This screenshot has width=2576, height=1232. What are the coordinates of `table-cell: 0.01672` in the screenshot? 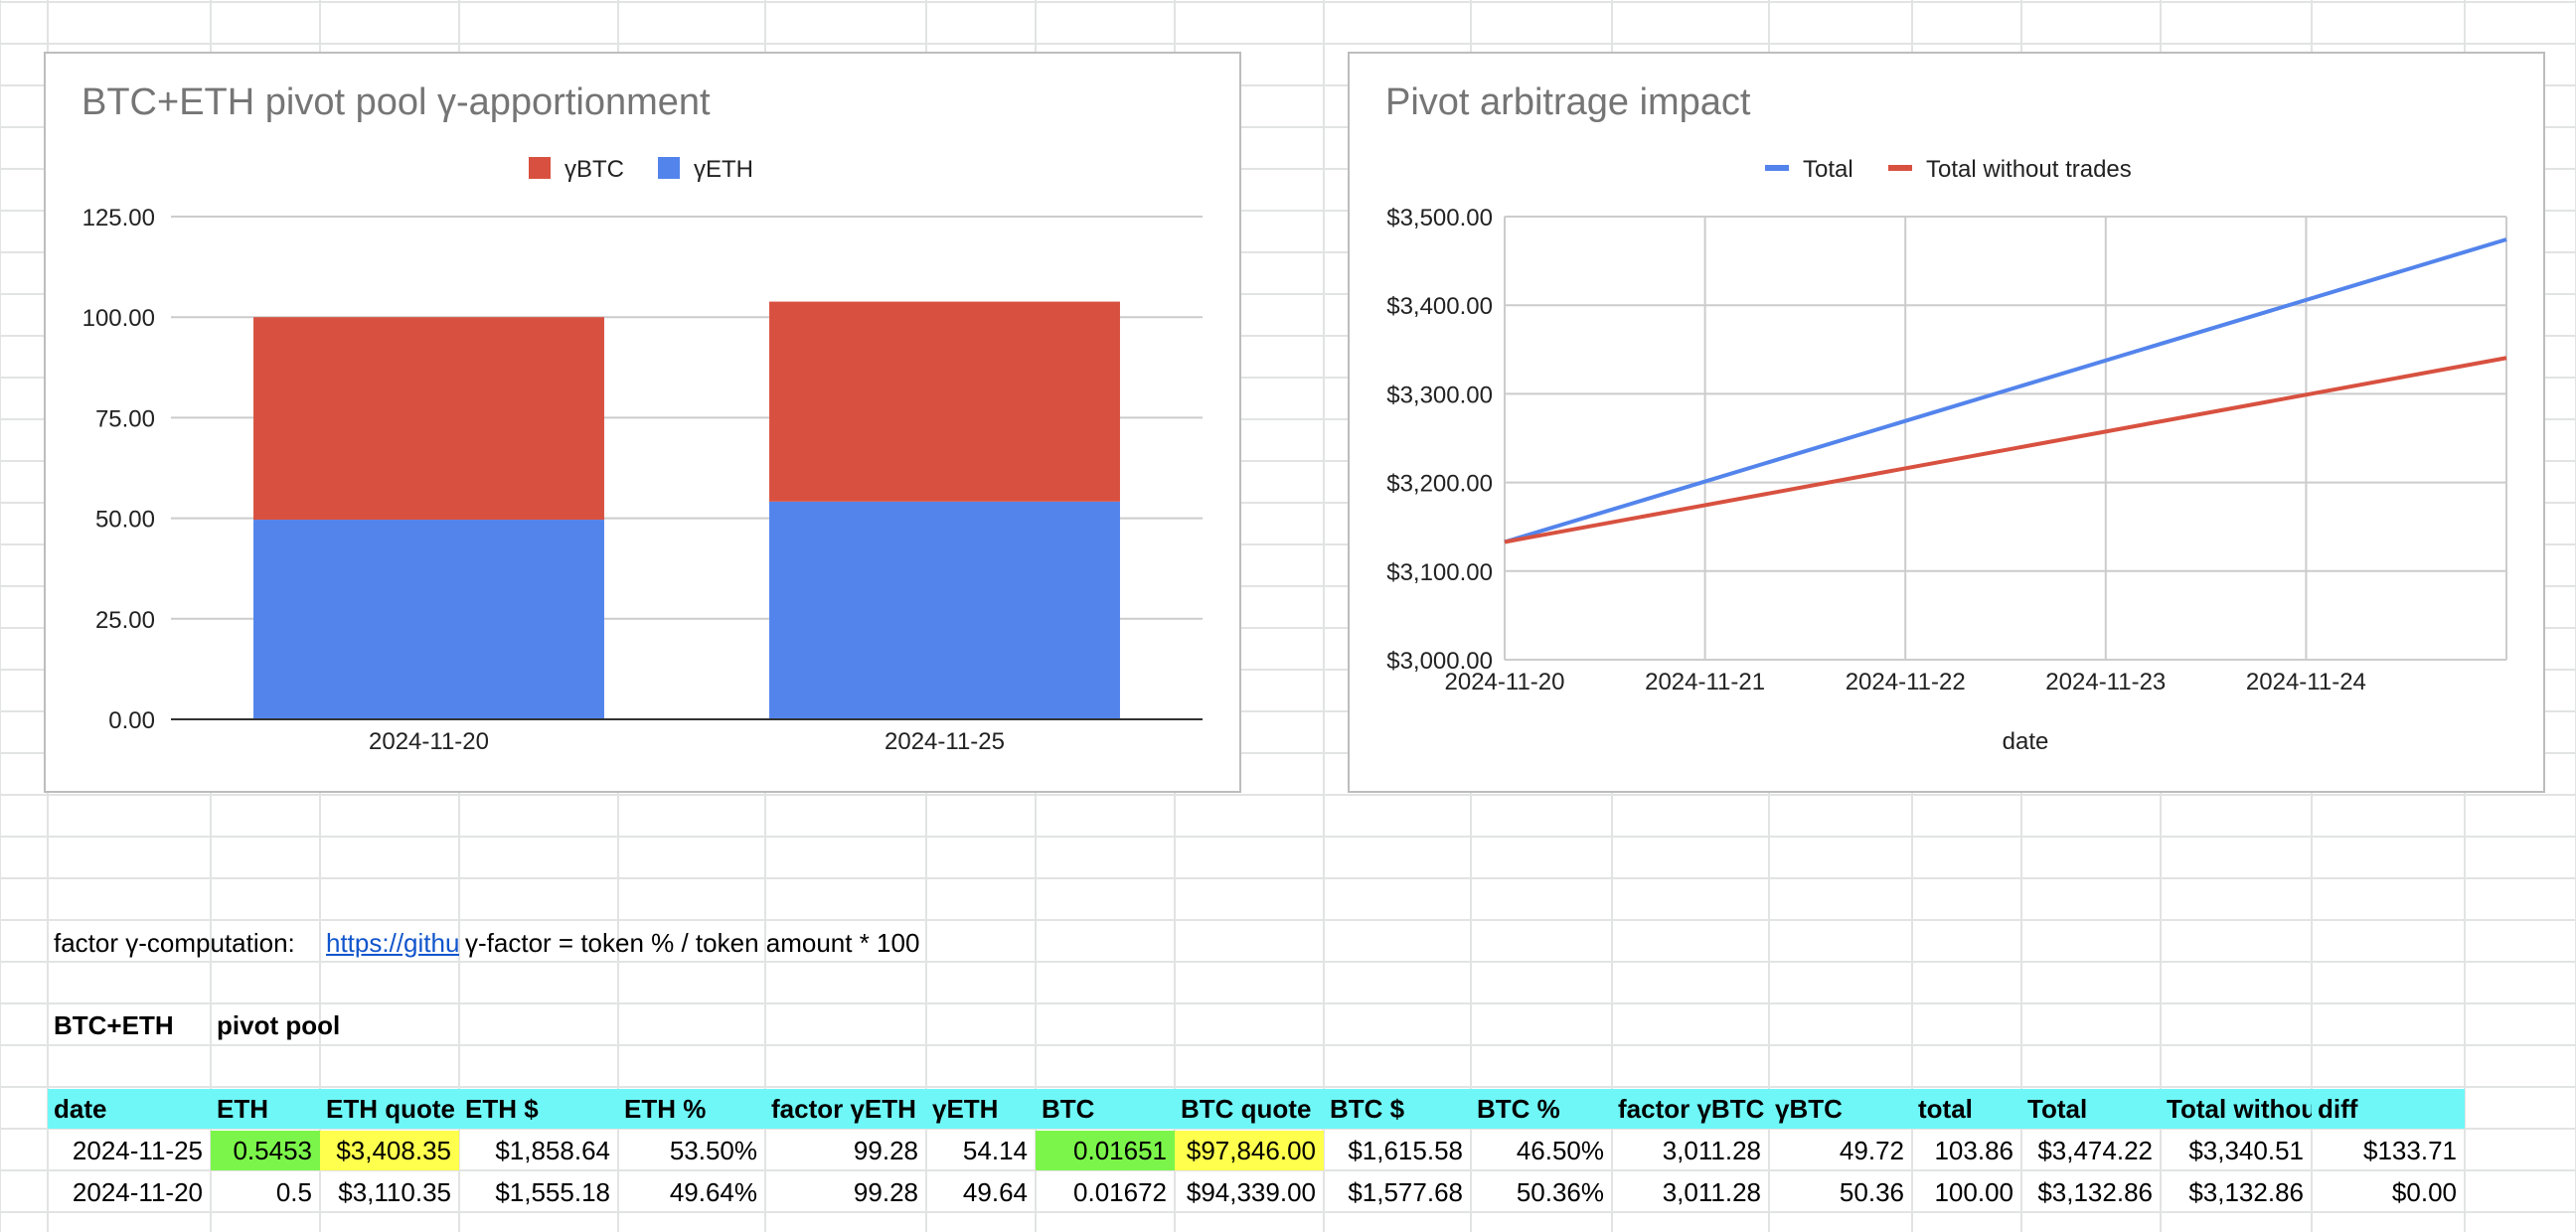 It's located at (1105, 1192).